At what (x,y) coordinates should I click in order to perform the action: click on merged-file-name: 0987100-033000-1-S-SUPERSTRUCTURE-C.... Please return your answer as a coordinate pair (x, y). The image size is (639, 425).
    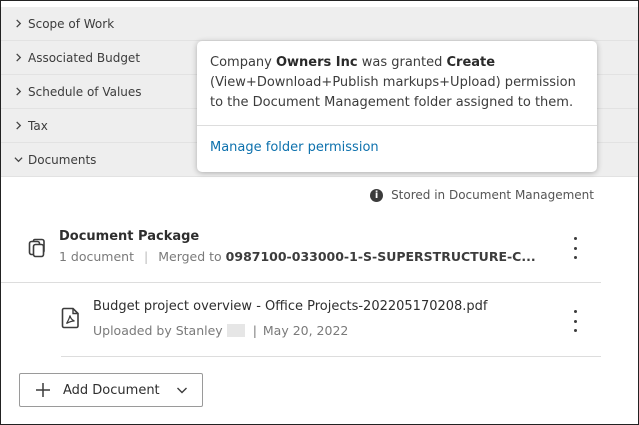
    Looking at the image, I should click on (380, 256).